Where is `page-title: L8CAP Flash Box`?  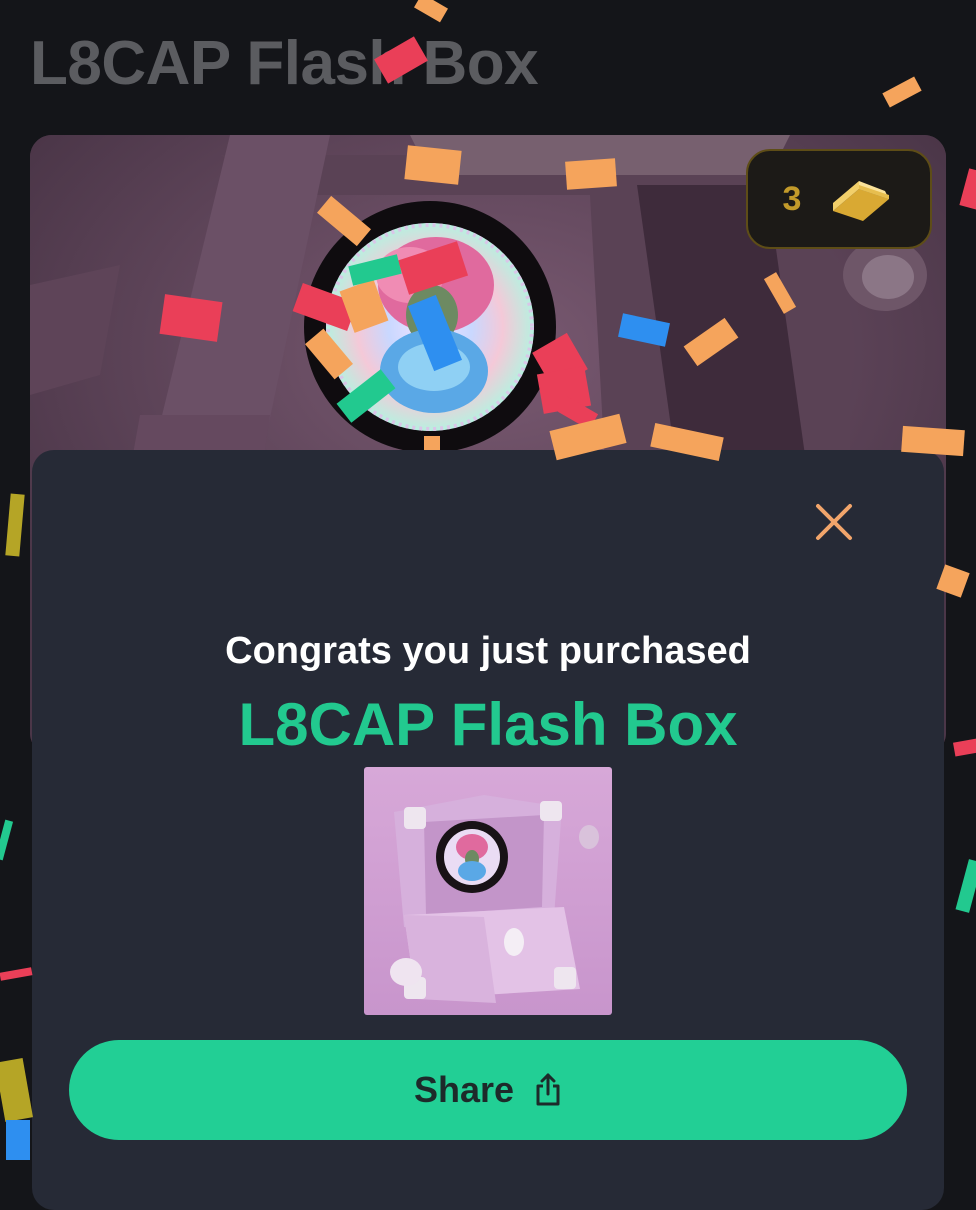 page-title: L8CAP Flash Box is located at coordinates (284, 63).